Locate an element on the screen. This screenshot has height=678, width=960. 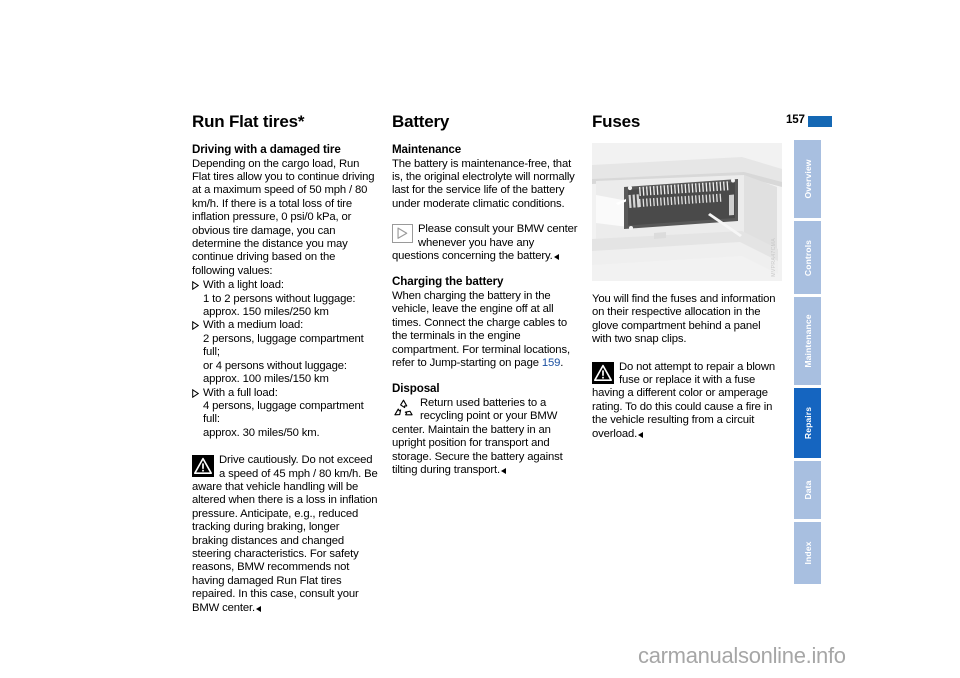
page-title-fuses: Fuses is located at coordinates (616, 121).